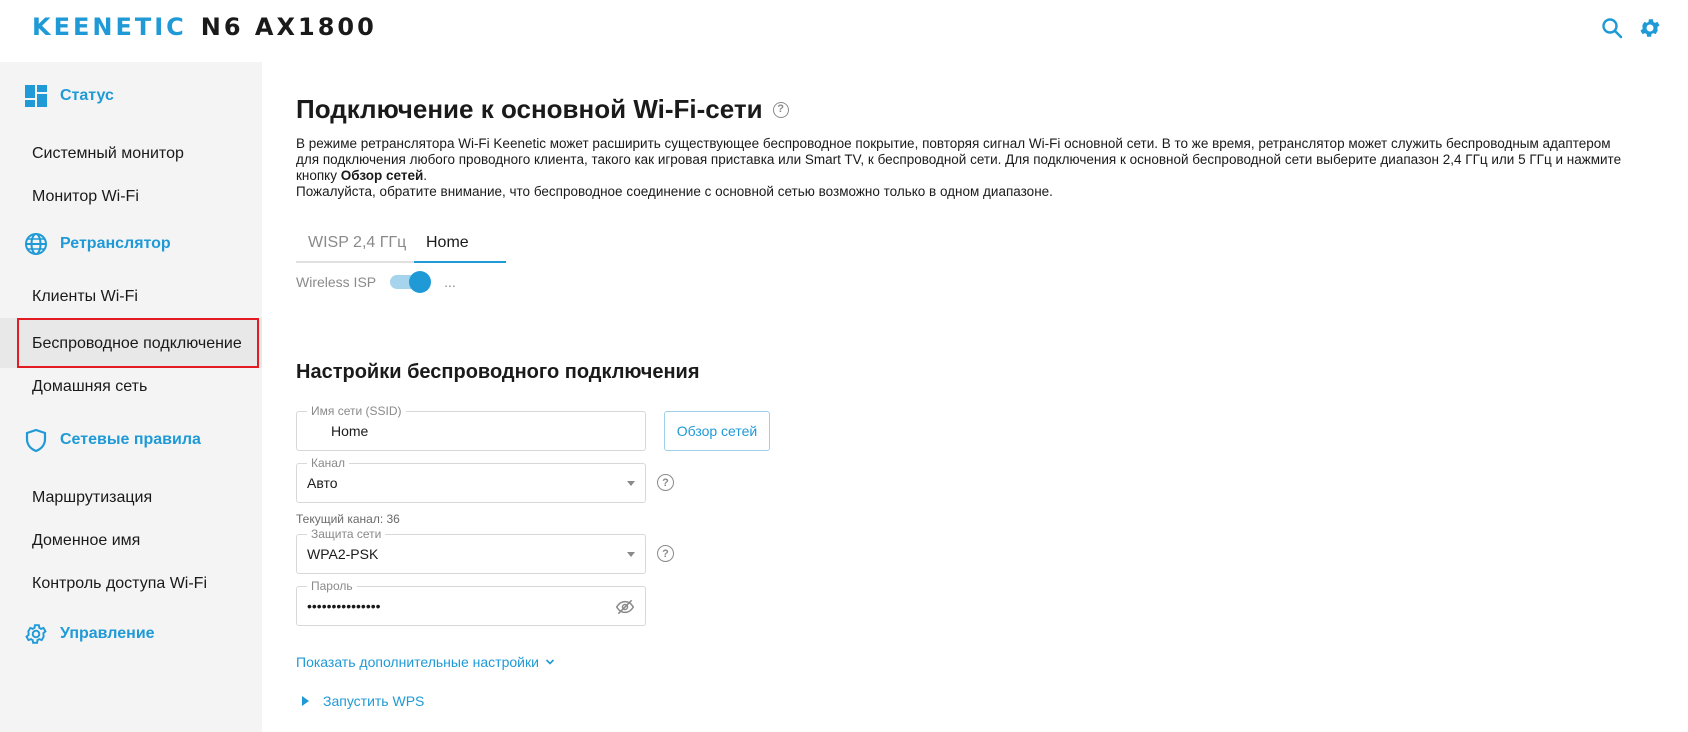 This screenshot has width=1688, height=732. Describe the element at coordinates (288, 27) in the screenshot. I see `logo-model: N6 AX1800` at that location.